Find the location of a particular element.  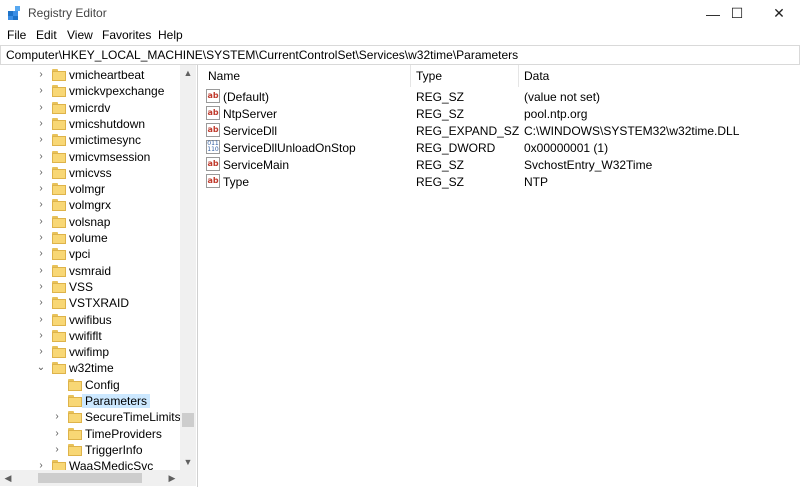

tree-item: › VSTXRAID is located at coordinates (90, 303).